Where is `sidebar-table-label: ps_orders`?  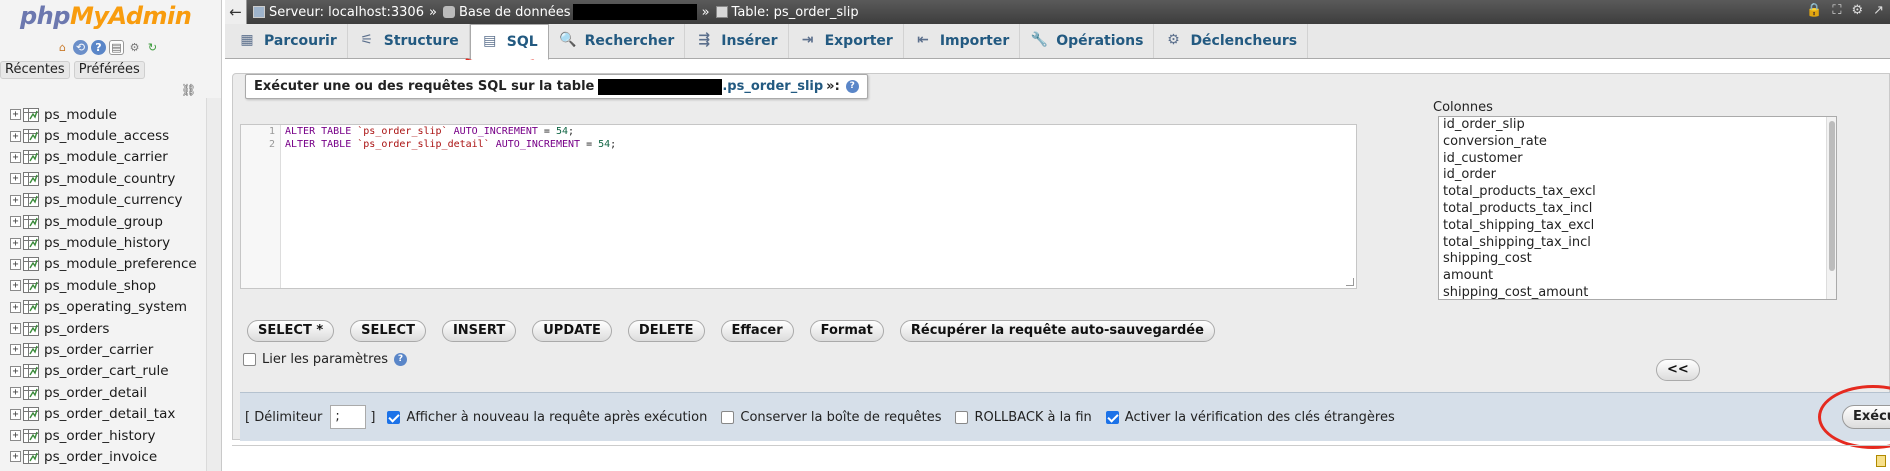 sidebar-table-label: ps_orders is located at coordinates (76, 329).